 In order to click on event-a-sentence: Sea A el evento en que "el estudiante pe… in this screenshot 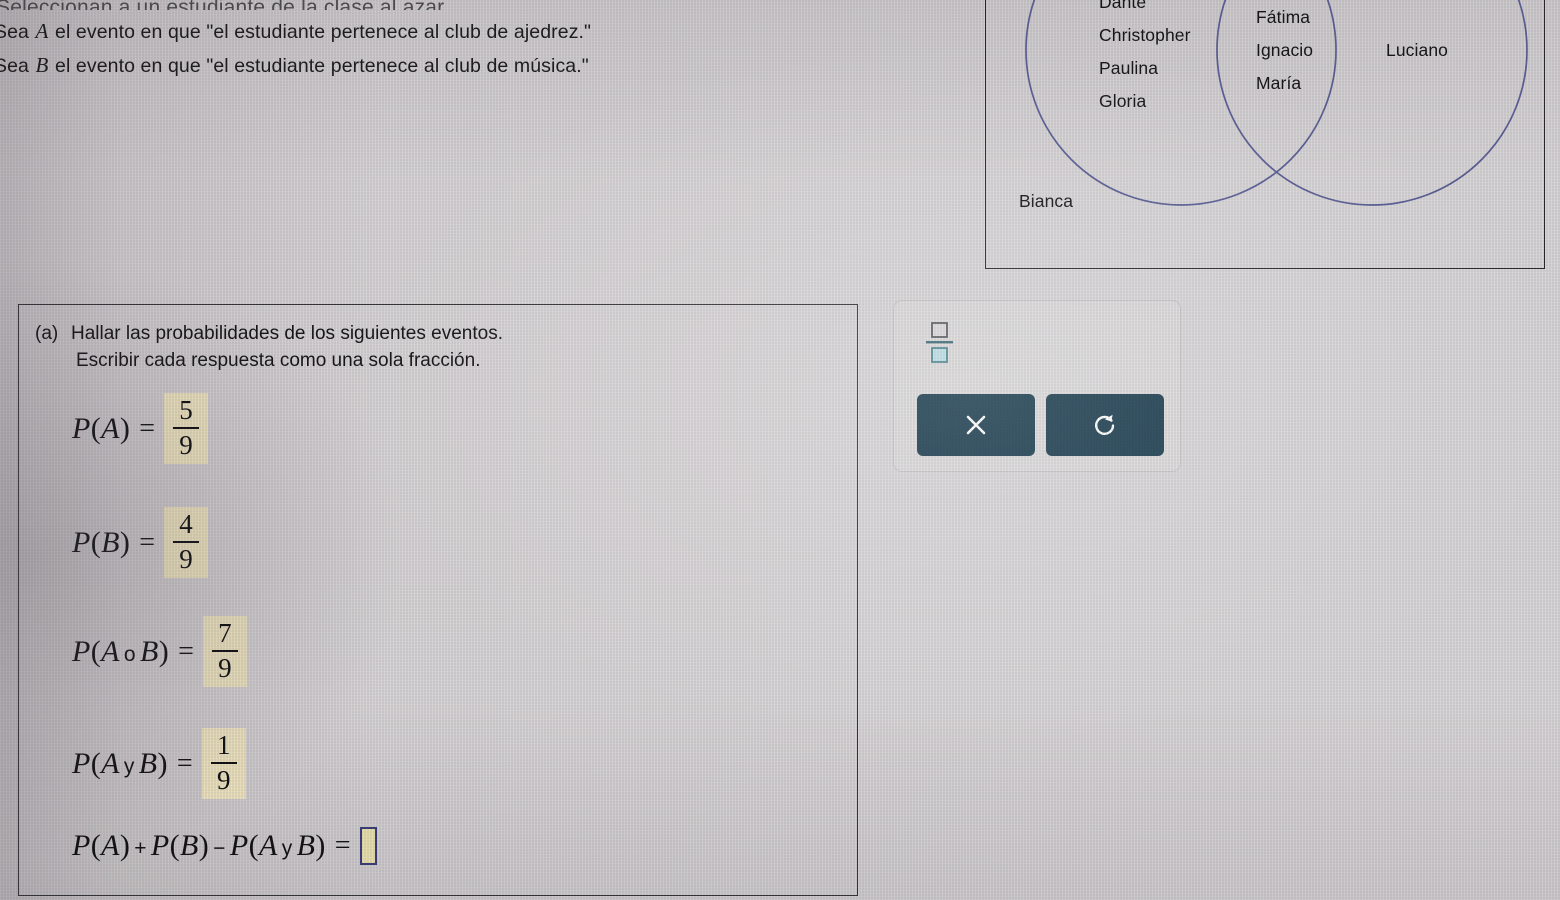, I will do `click(480, 31)`.